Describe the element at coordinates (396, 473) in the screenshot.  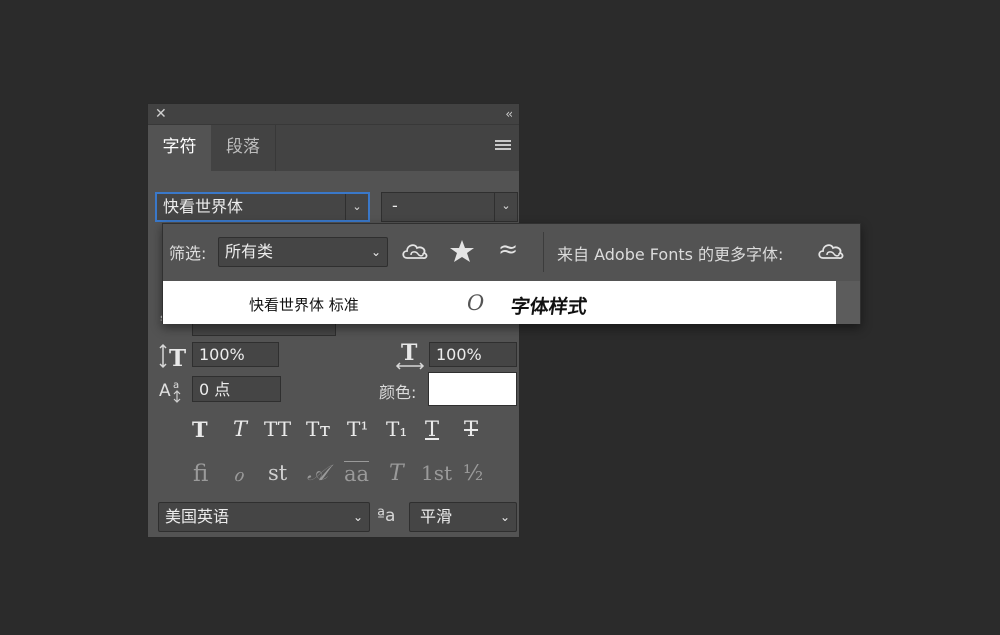
I see `titling-alternates-button: T` at that location.